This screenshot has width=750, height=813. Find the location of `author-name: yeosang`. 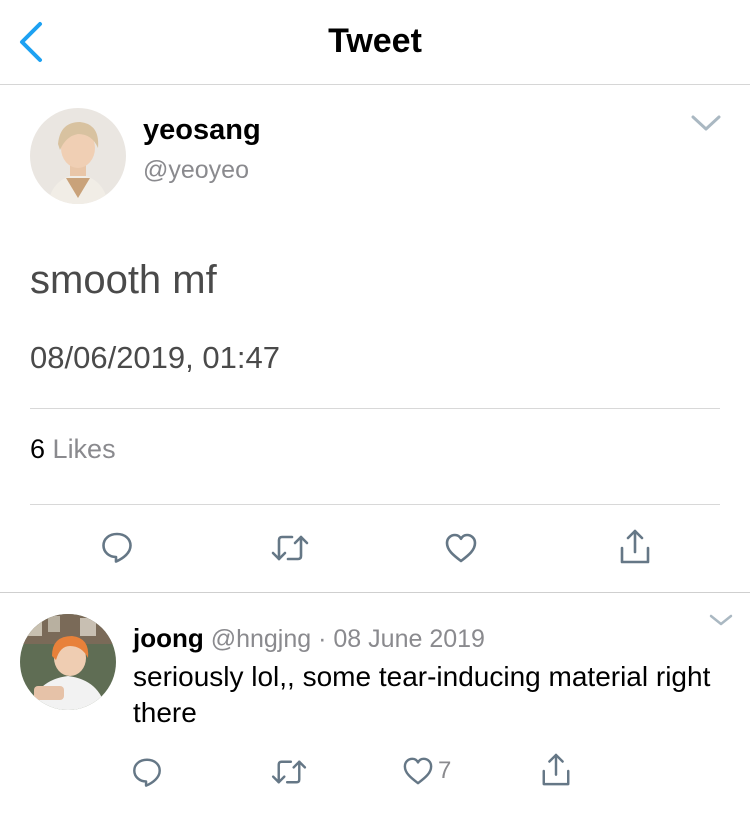

author-name: yeosang is located at coordinates (202, 130).